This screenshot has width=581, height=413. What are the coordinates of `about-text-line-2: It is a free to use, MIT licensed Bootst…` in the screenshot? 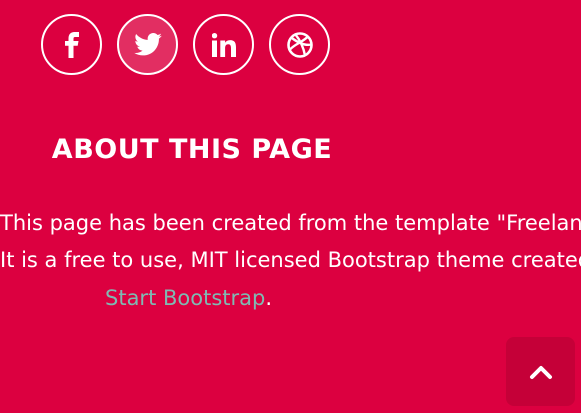 It's located at (290, 260).